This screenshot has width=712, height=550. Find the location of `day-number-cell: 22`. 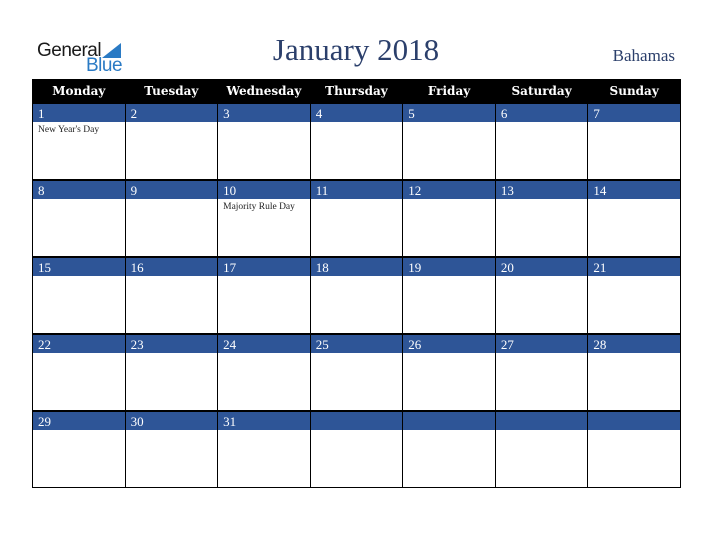

day-number-cell: 22 is located at coordinates (79, 343).